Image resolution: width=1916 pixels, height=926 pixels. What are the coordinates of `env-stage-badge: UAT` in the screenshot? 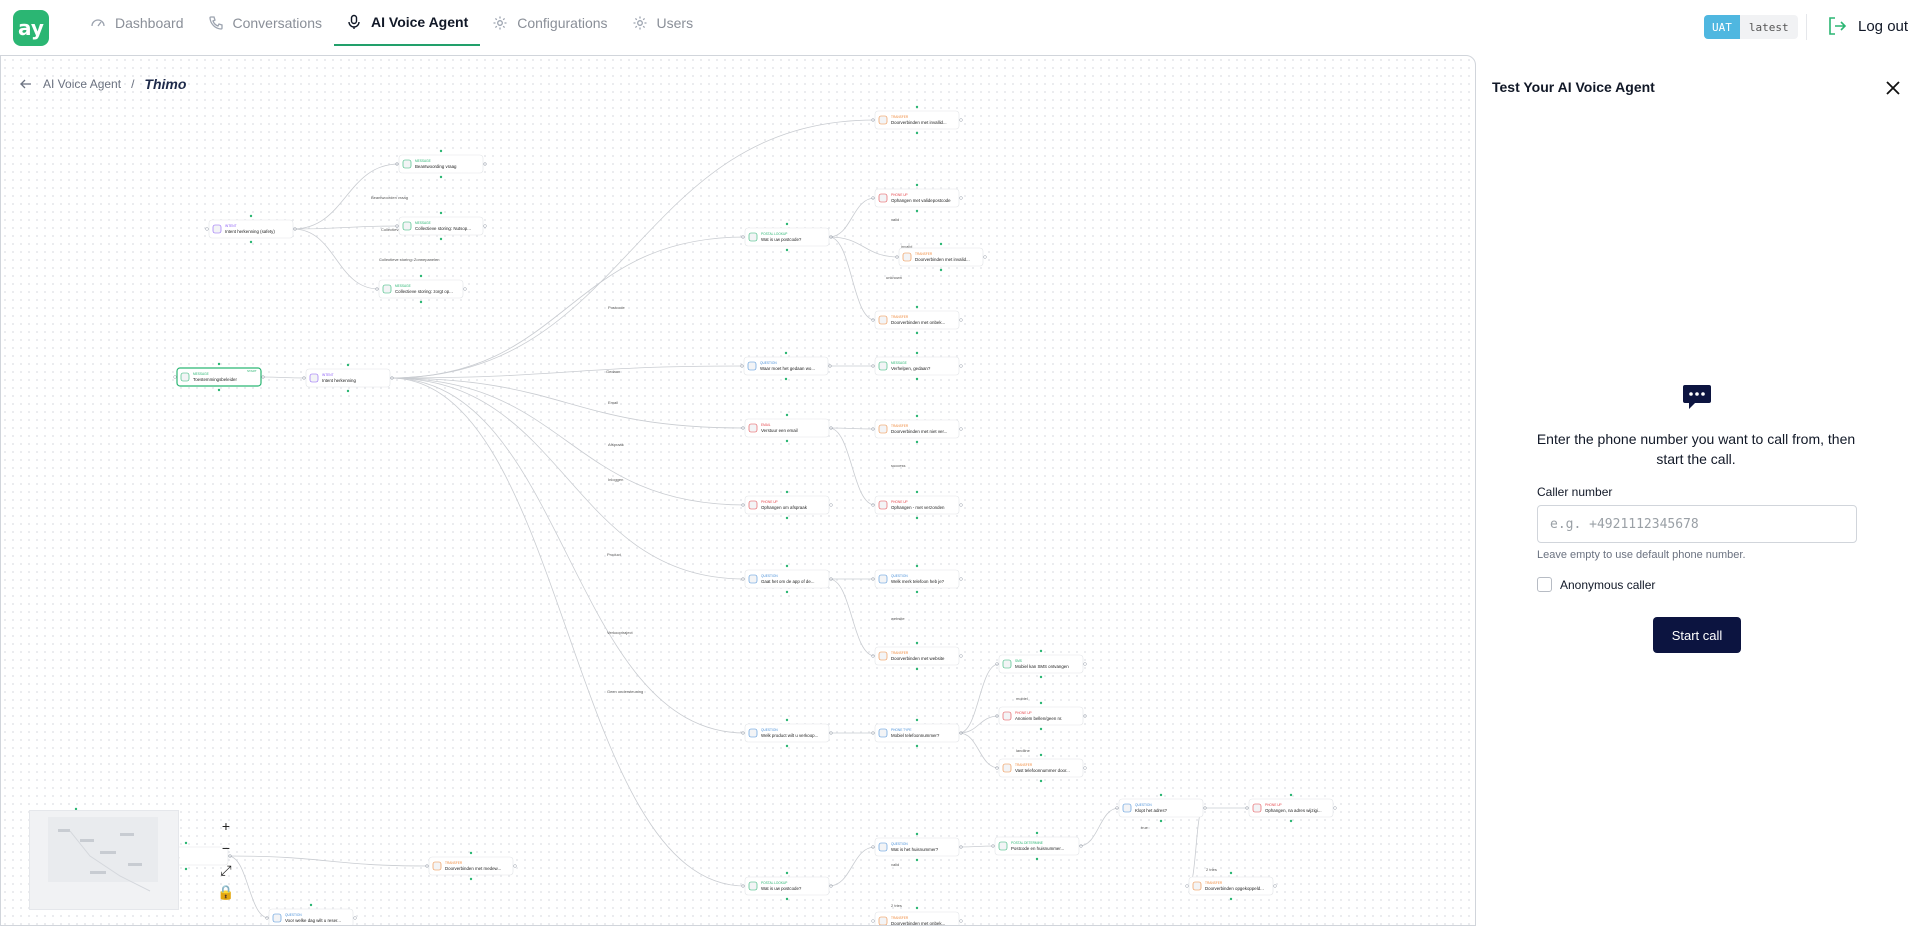 It's located at (1722, 27).